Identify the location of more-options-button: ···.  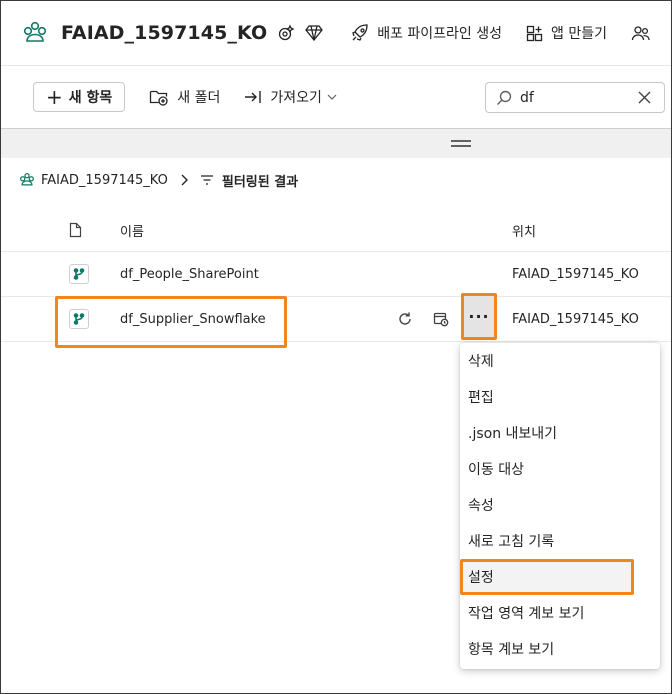
(479, 316).